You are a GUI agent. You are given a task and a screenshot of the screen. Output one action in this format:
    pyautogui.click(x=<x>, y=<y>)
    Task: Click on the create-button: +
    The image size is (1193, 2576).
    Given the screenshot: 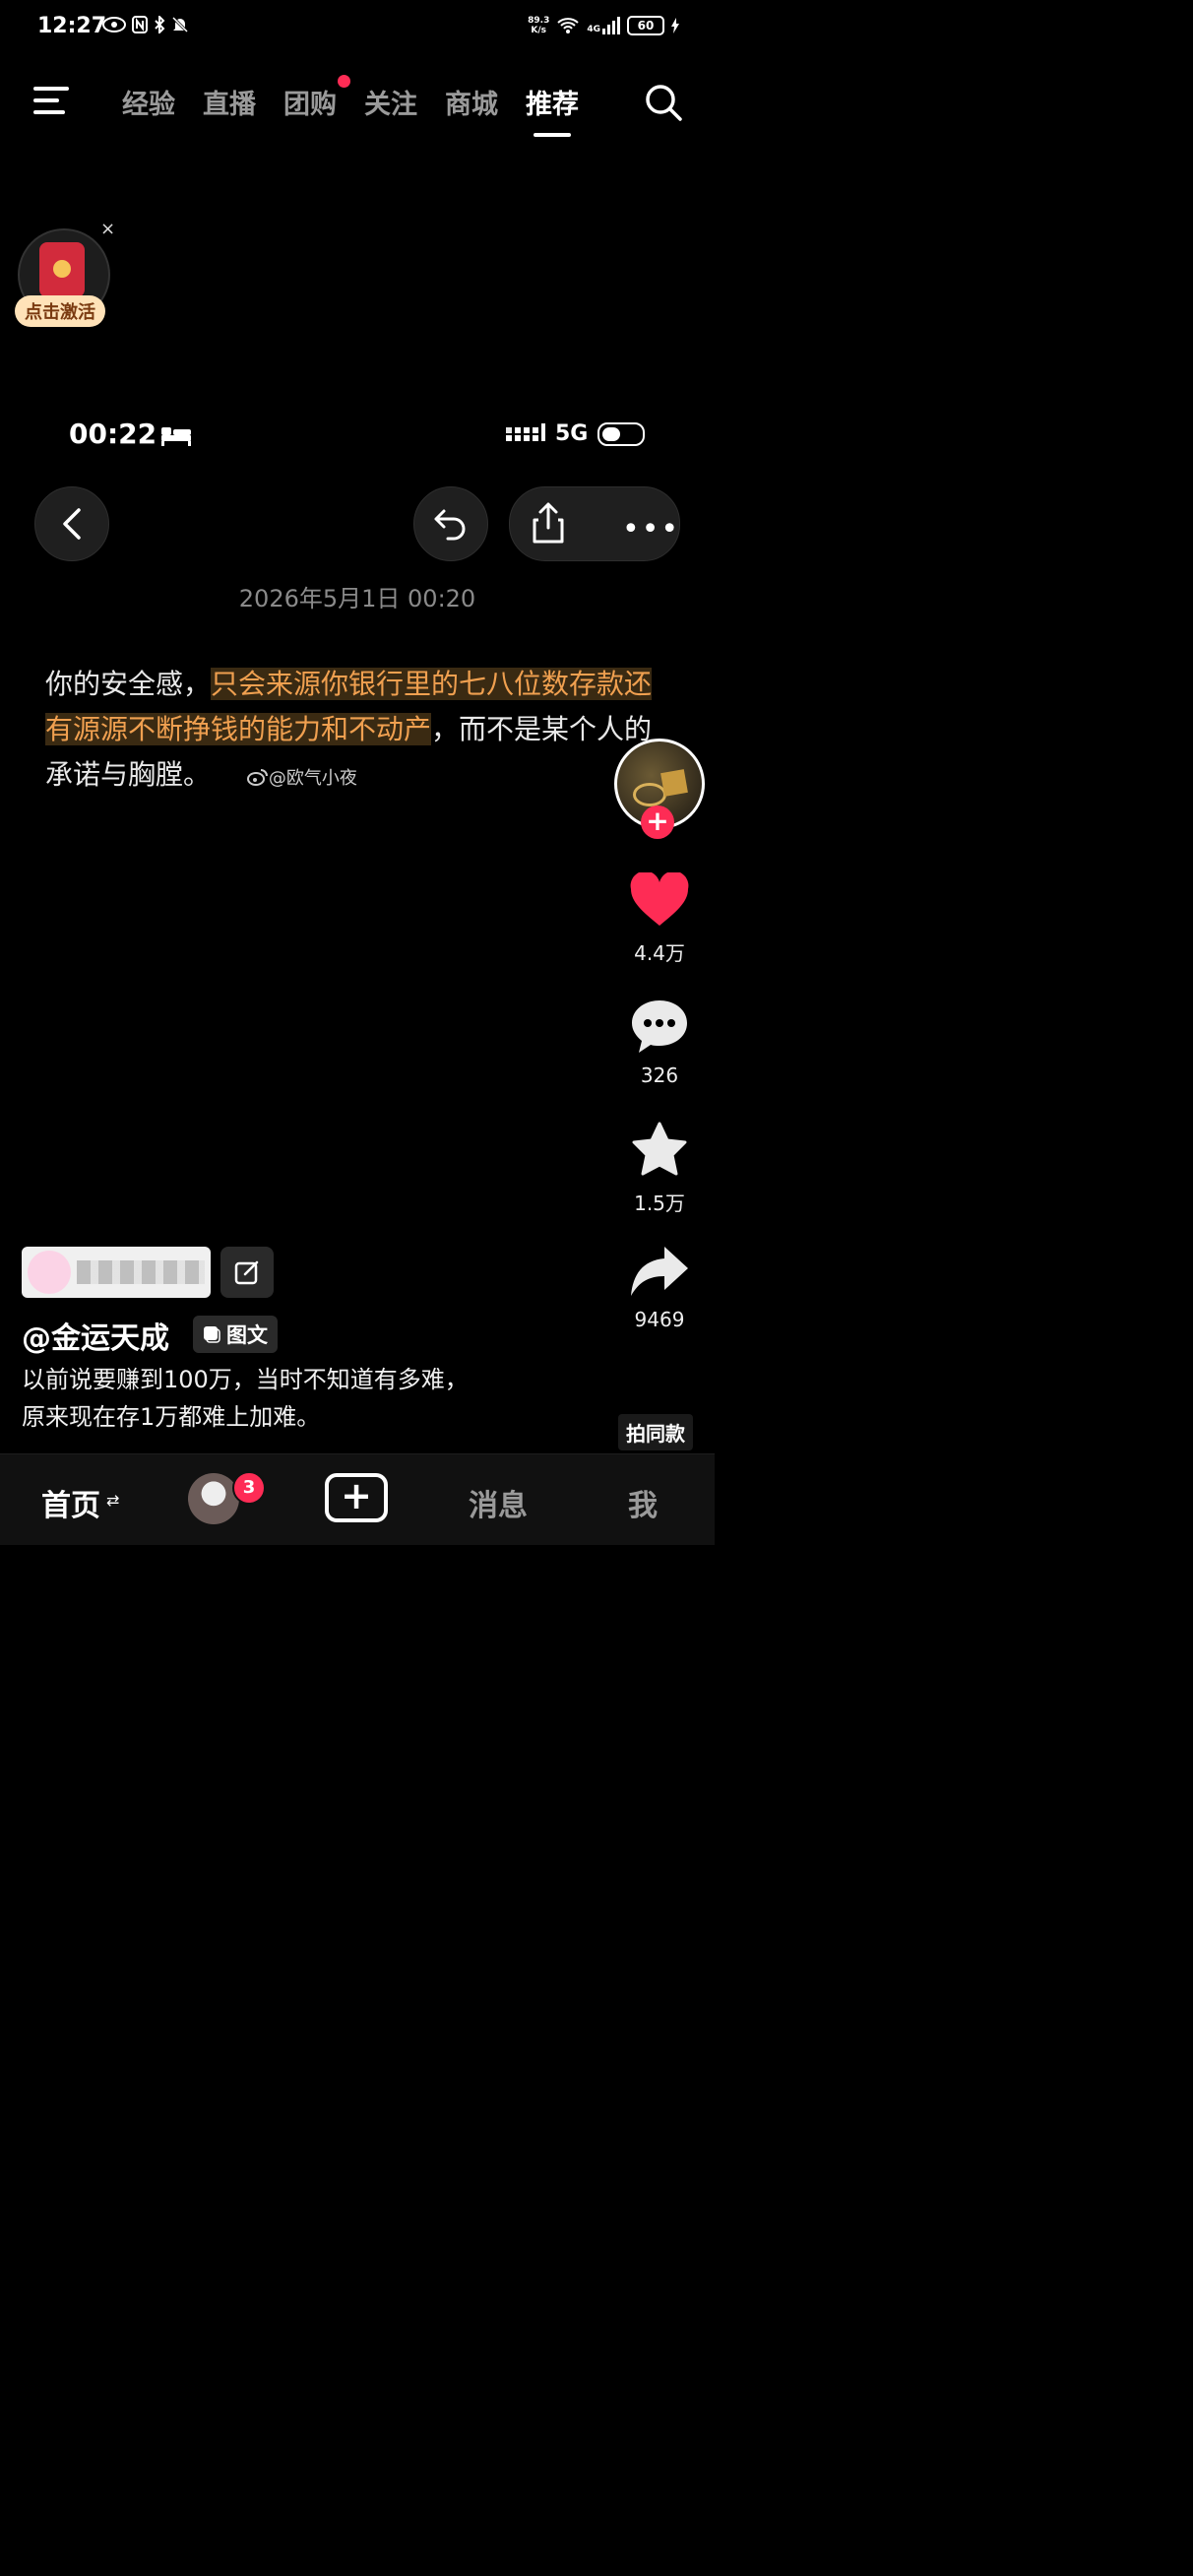 What is the action you would take?
    pyautogui.click(x=356, y=1497)
    